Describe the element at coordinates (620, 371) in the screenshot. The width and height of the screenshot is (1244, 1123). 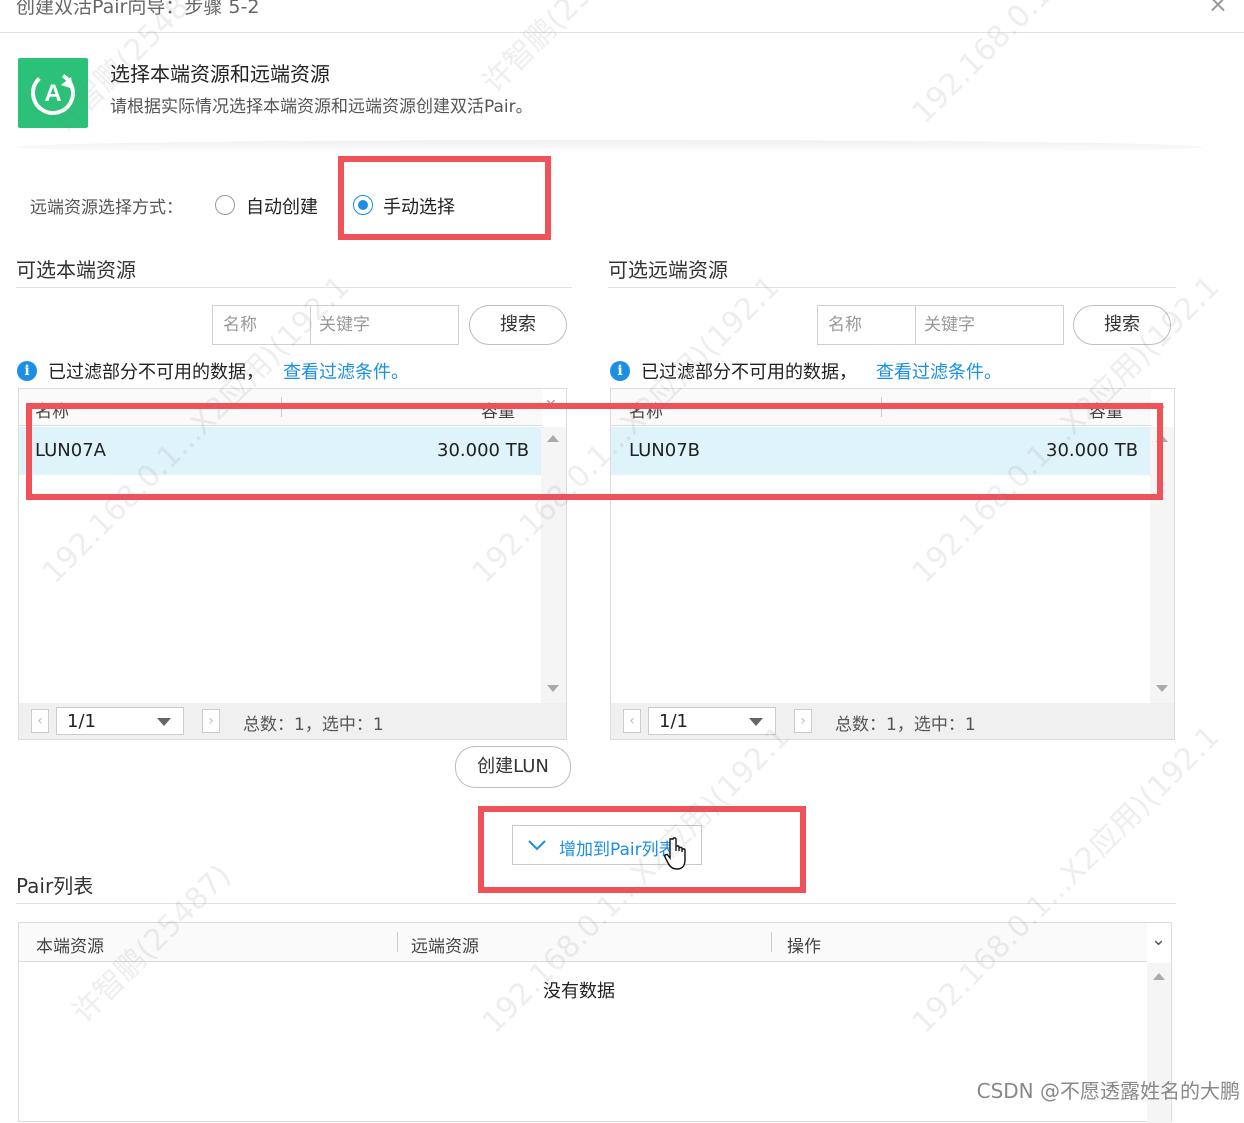
I see `remote-info-icon: i` at that location.